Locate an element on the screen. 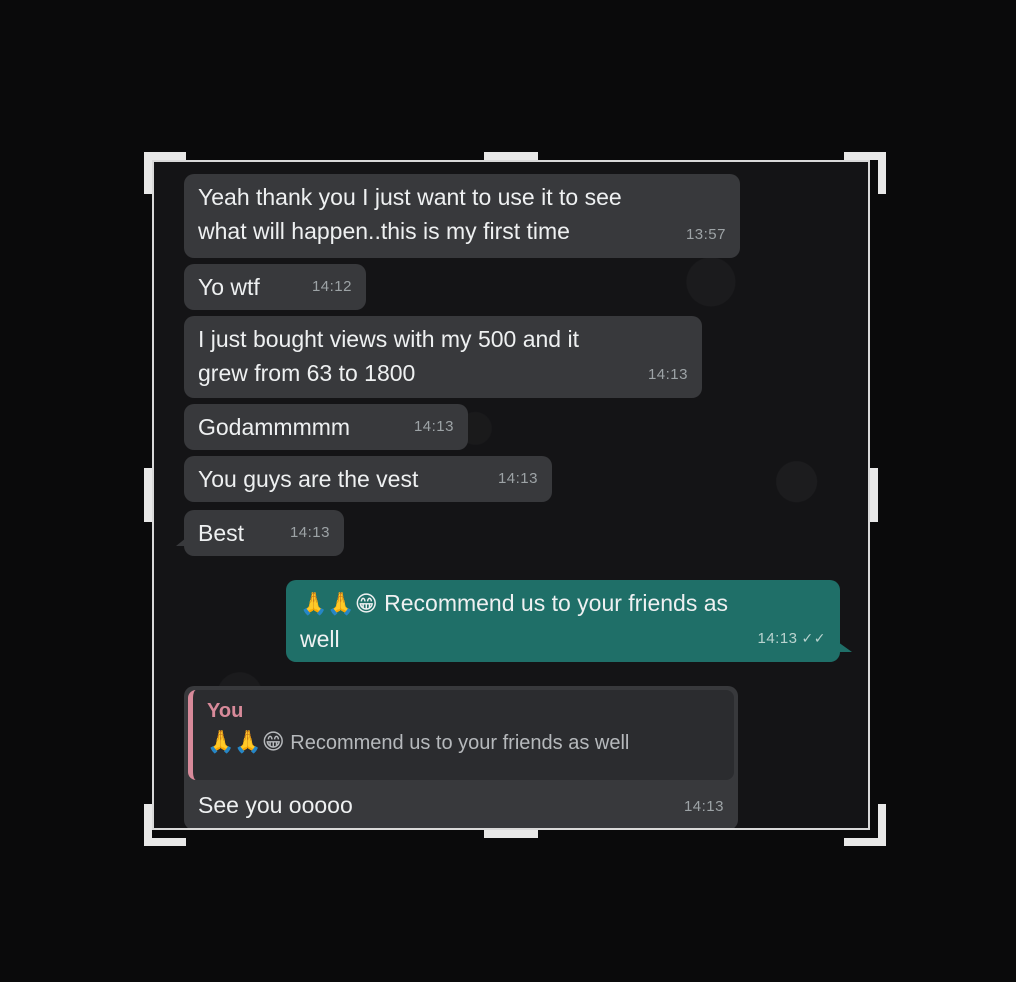 This screenshot has width=1016, height=982. message-time: 13:57 is located at coordinates (705, 234).